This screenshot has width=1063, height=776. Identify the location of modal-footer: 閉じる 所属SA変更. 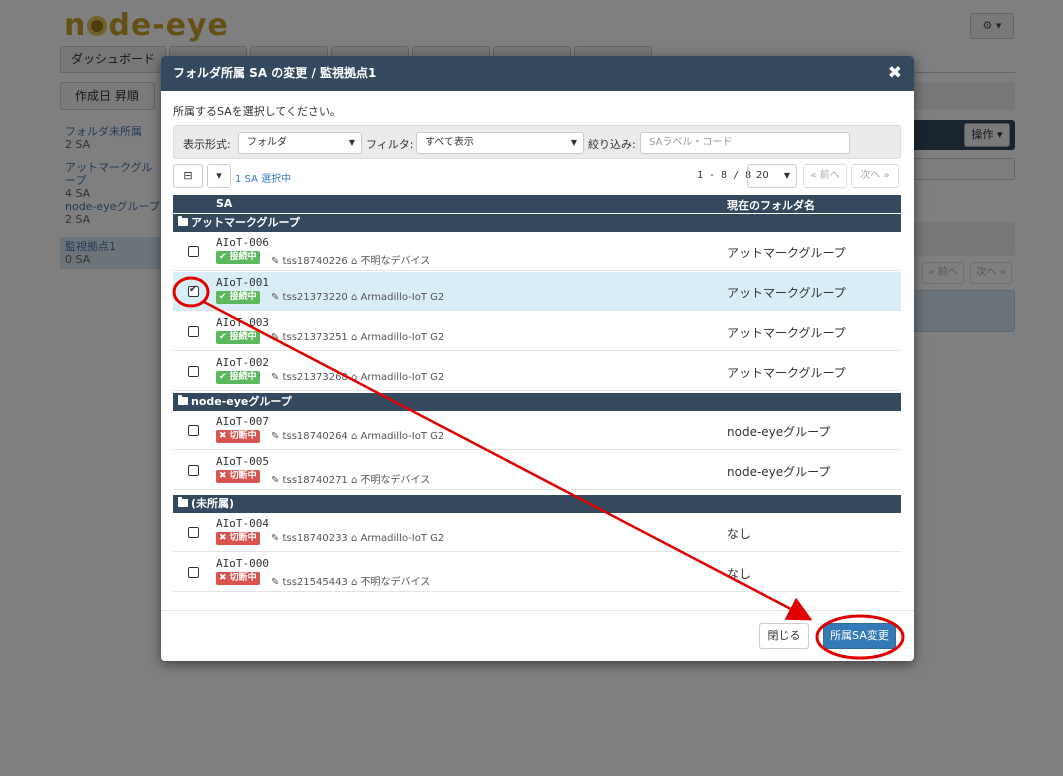
(537, 635).